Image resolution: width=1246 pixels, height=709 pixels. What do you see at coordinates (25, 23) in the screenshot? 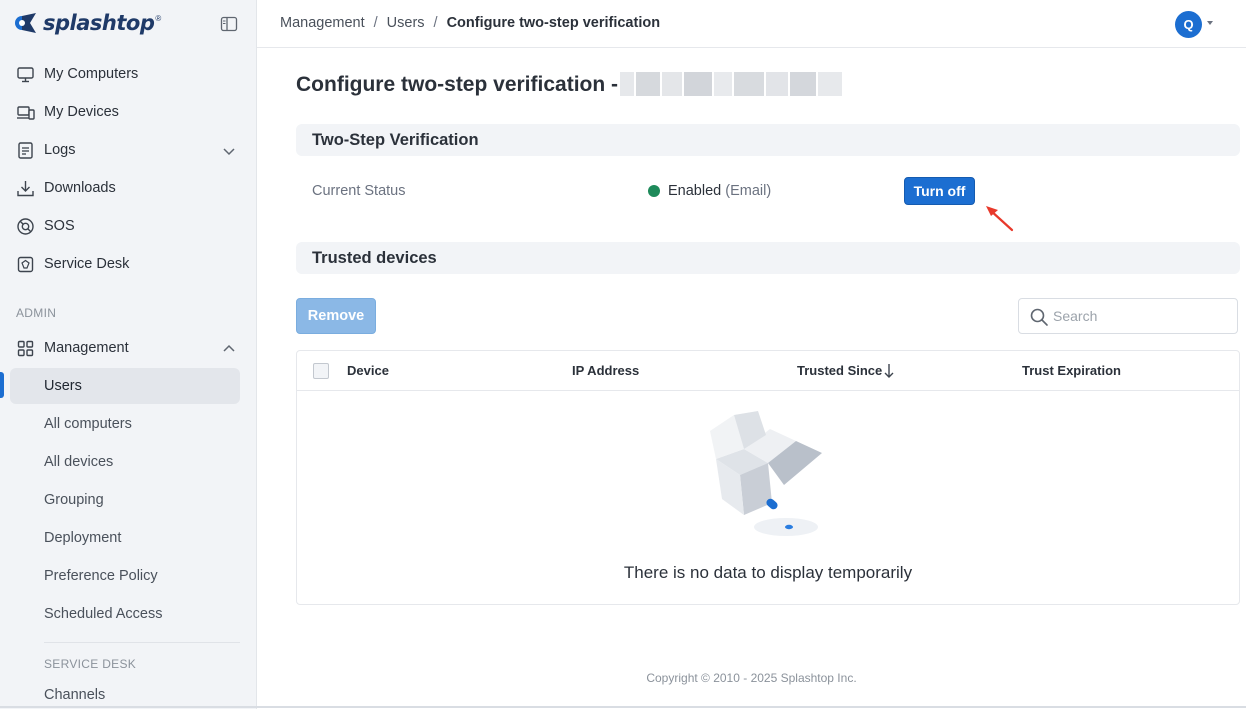
I see `splashtop-logo-icon` at bounding box center [25, 23].